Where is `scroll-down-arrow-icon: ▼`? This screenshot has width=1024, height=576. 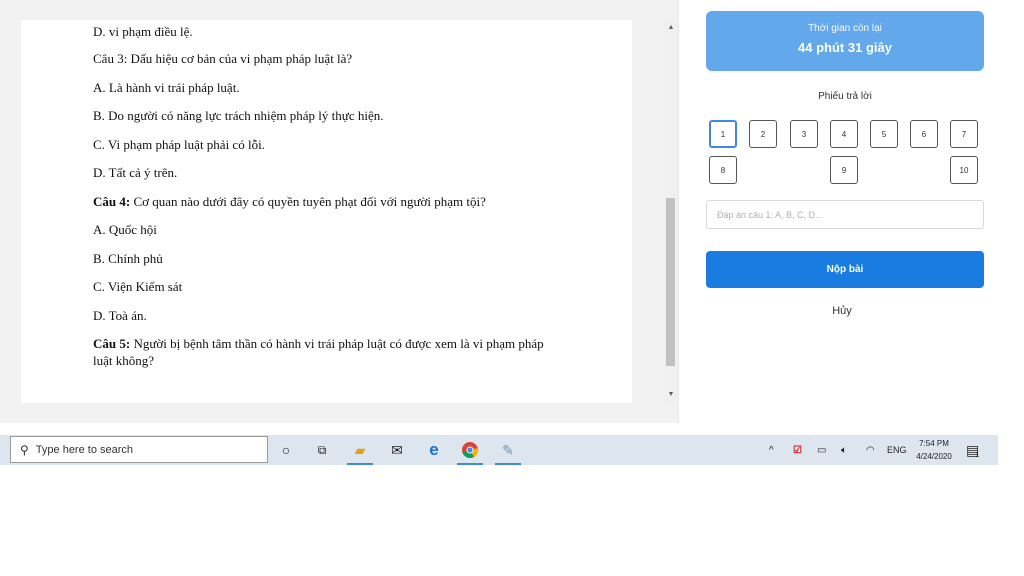 scroll-down-arrow-icon: ▼ is located at coordinates (671, 394).